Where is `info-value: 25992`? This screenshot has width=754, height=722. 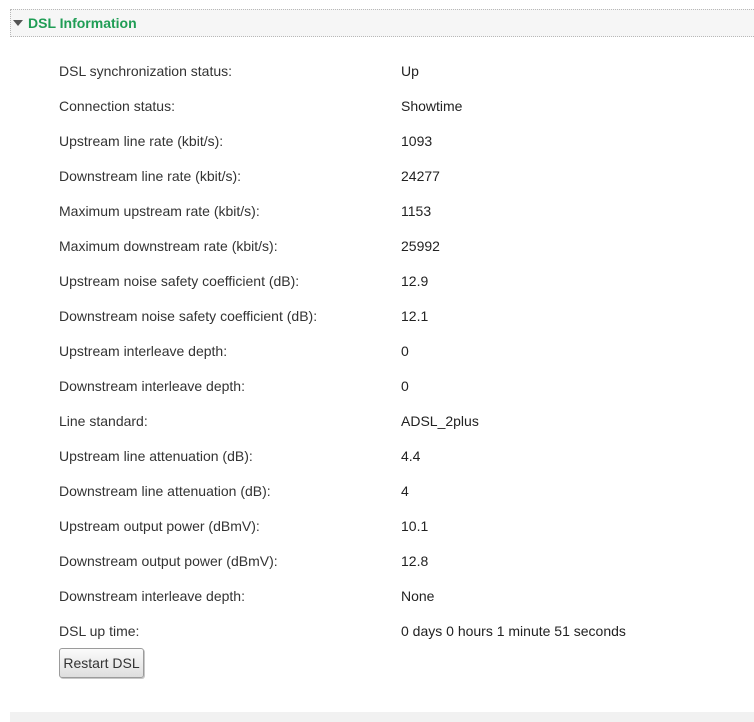 info-value: 25992 is located at coordinates (420, 245).